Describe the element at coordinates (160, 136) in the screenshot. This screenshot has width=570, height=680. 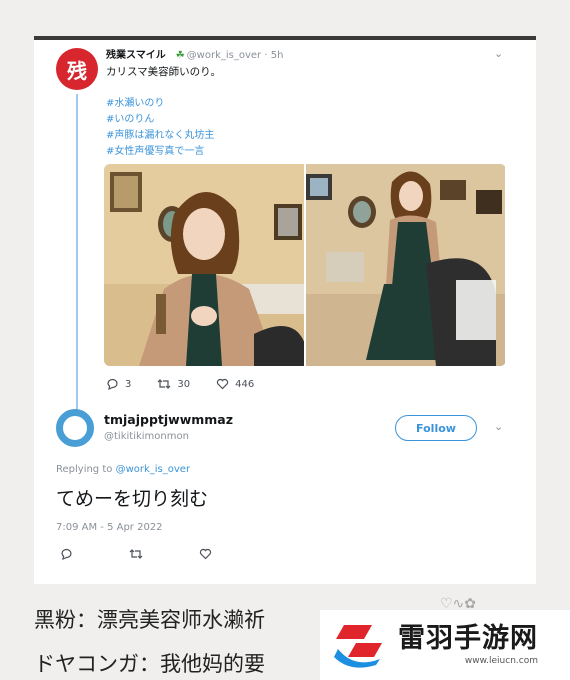
I see `hashtag-link: #声豚は漏れなく丸坊主` at that location.